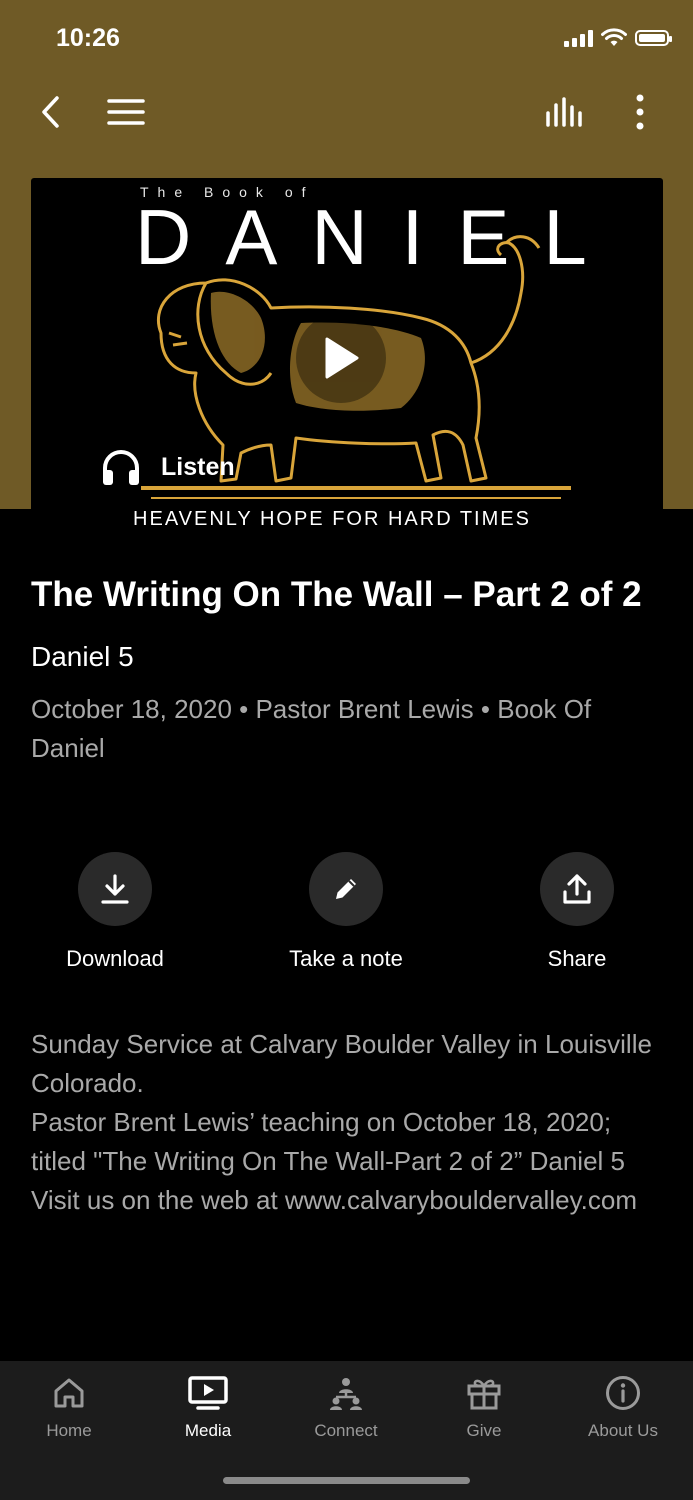 The height and width of the screenshot is (1500, 693). Describe the element at coordinates (623, 1393) in the screenshot. I see `info-icon` at that location.